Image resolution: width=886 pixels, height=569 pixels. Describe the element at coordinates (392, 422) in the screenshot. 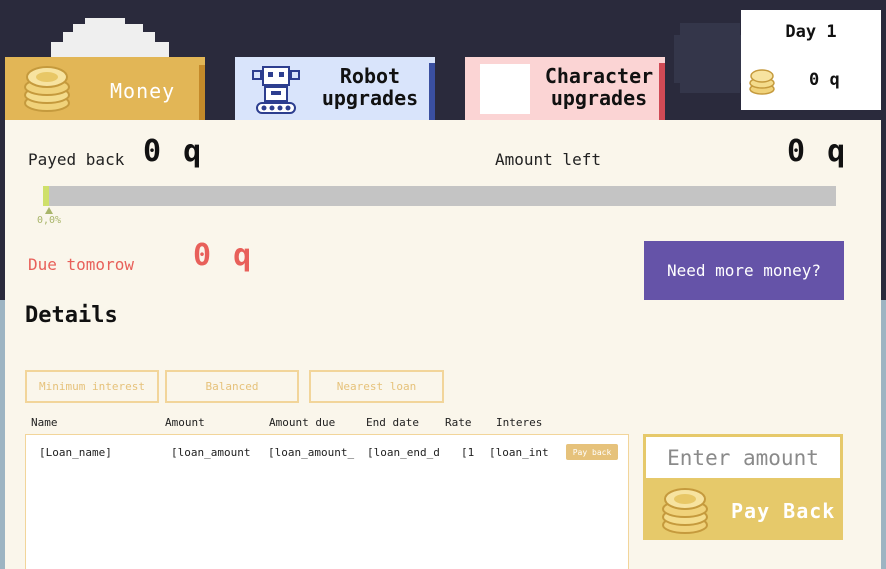

I see `column-header-end-date: End date` at that location.